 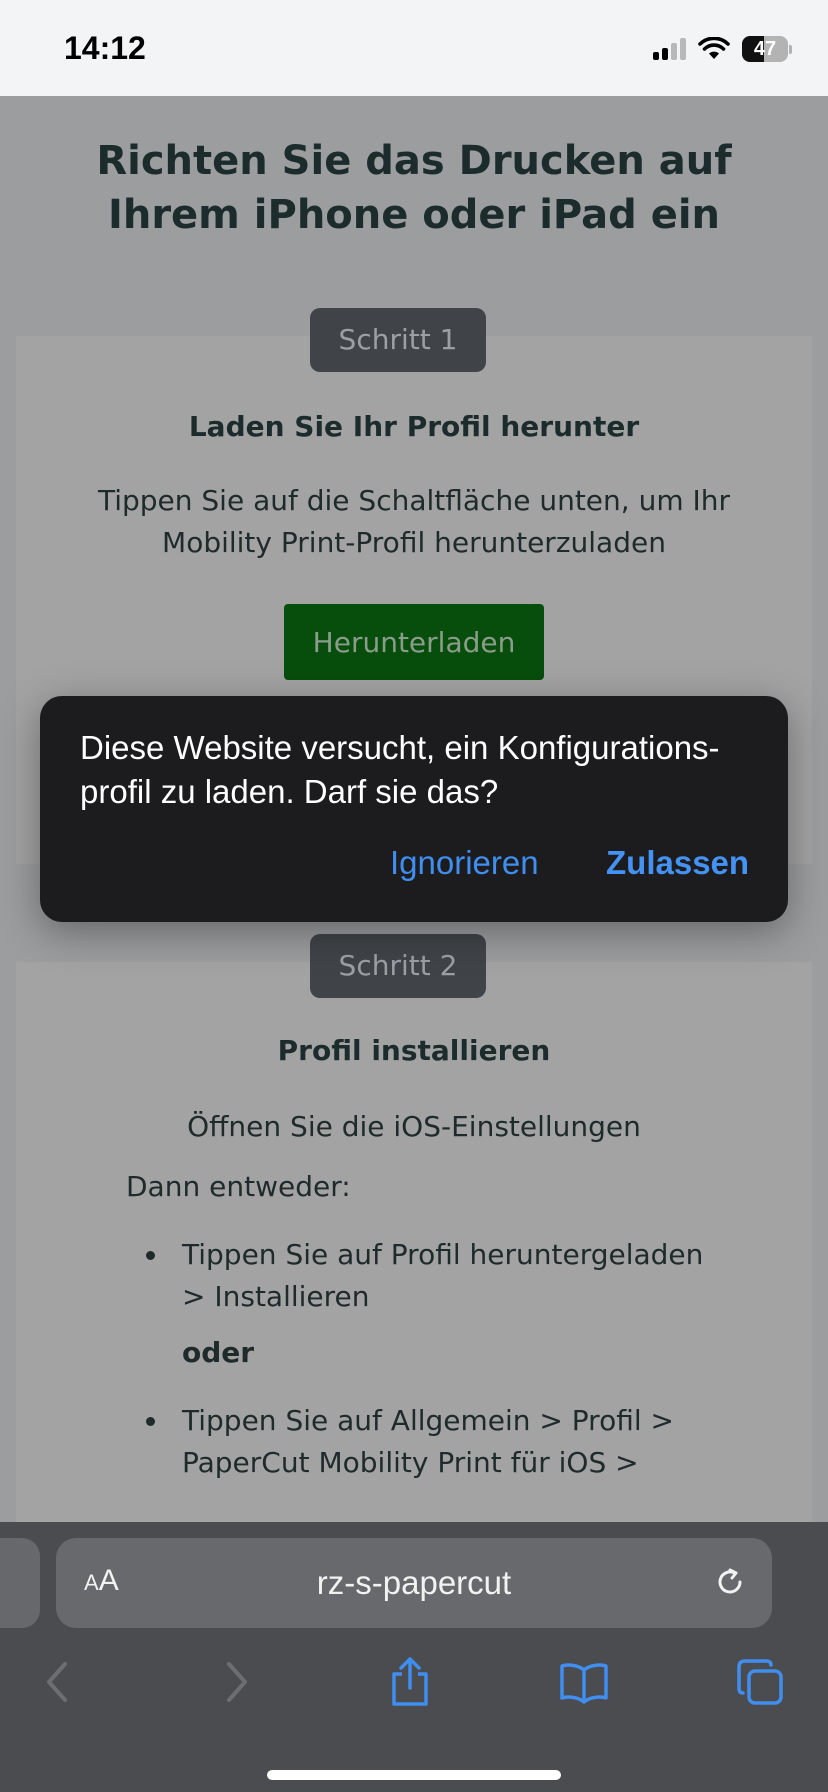 What do you see at coordinates (714, 48) in the screenshot?
I see `wifi-icon` at bounding box center [714, 48].